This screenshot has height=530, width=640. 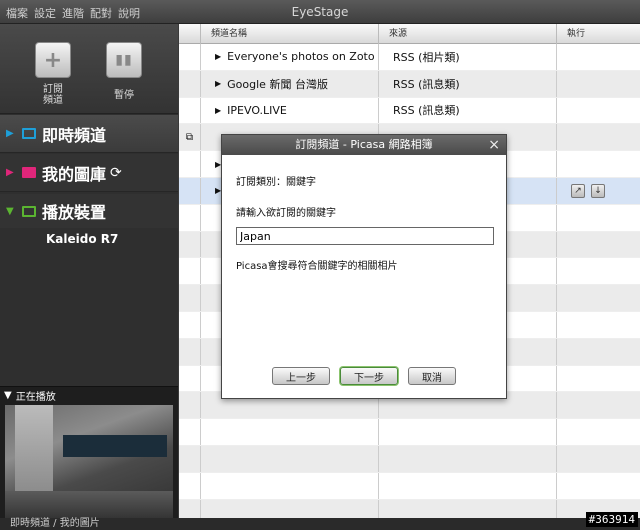 I want to click on close-icon: ×, so click(x=494, y=145).